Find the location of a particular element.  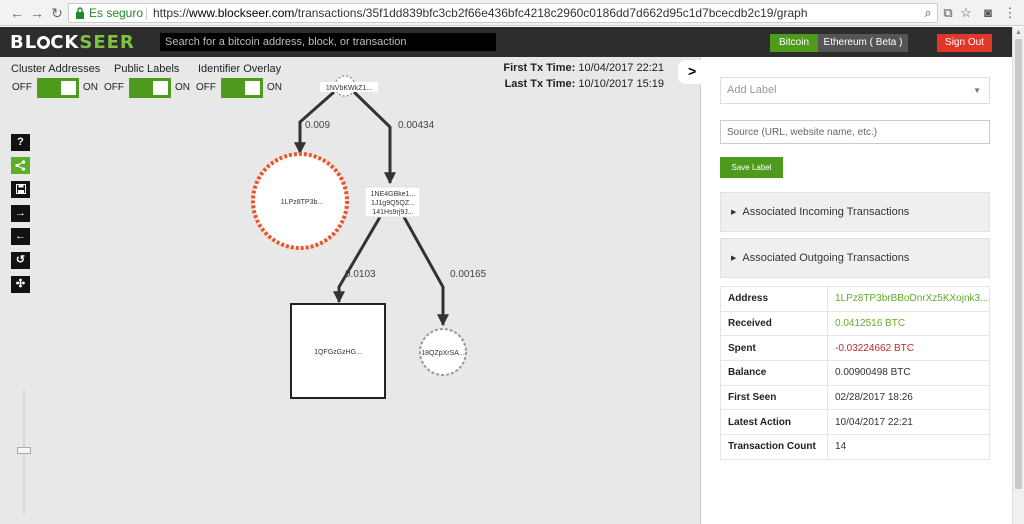

translate-icon: ⧉ is located at coordinates (948, 13).